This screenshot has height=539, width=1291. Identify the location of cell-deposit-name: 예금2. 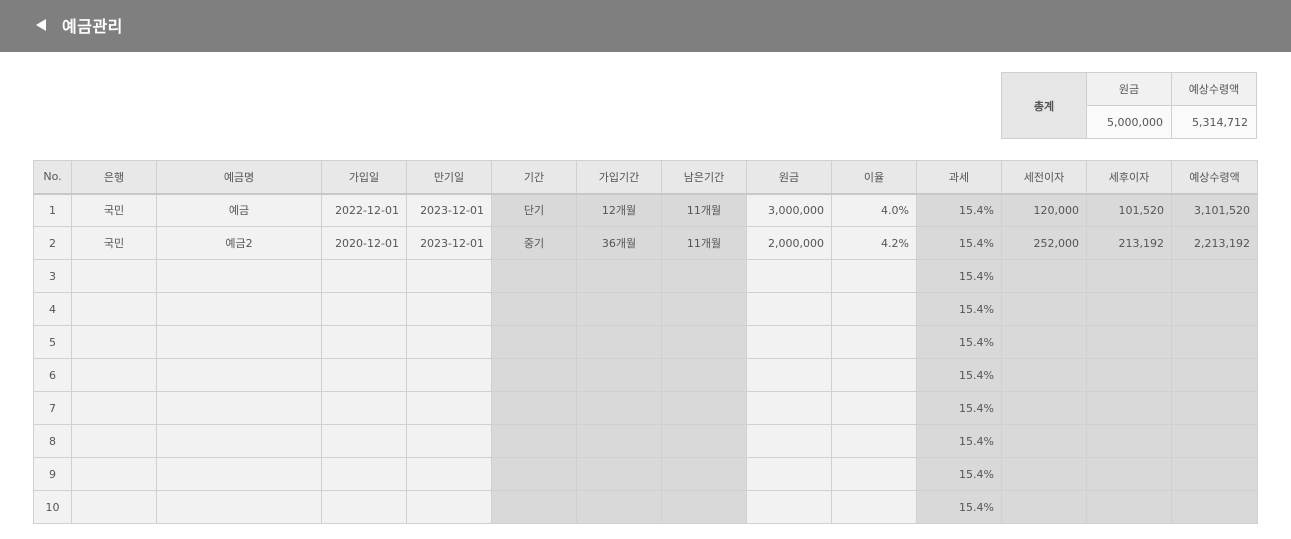
(239, 243).